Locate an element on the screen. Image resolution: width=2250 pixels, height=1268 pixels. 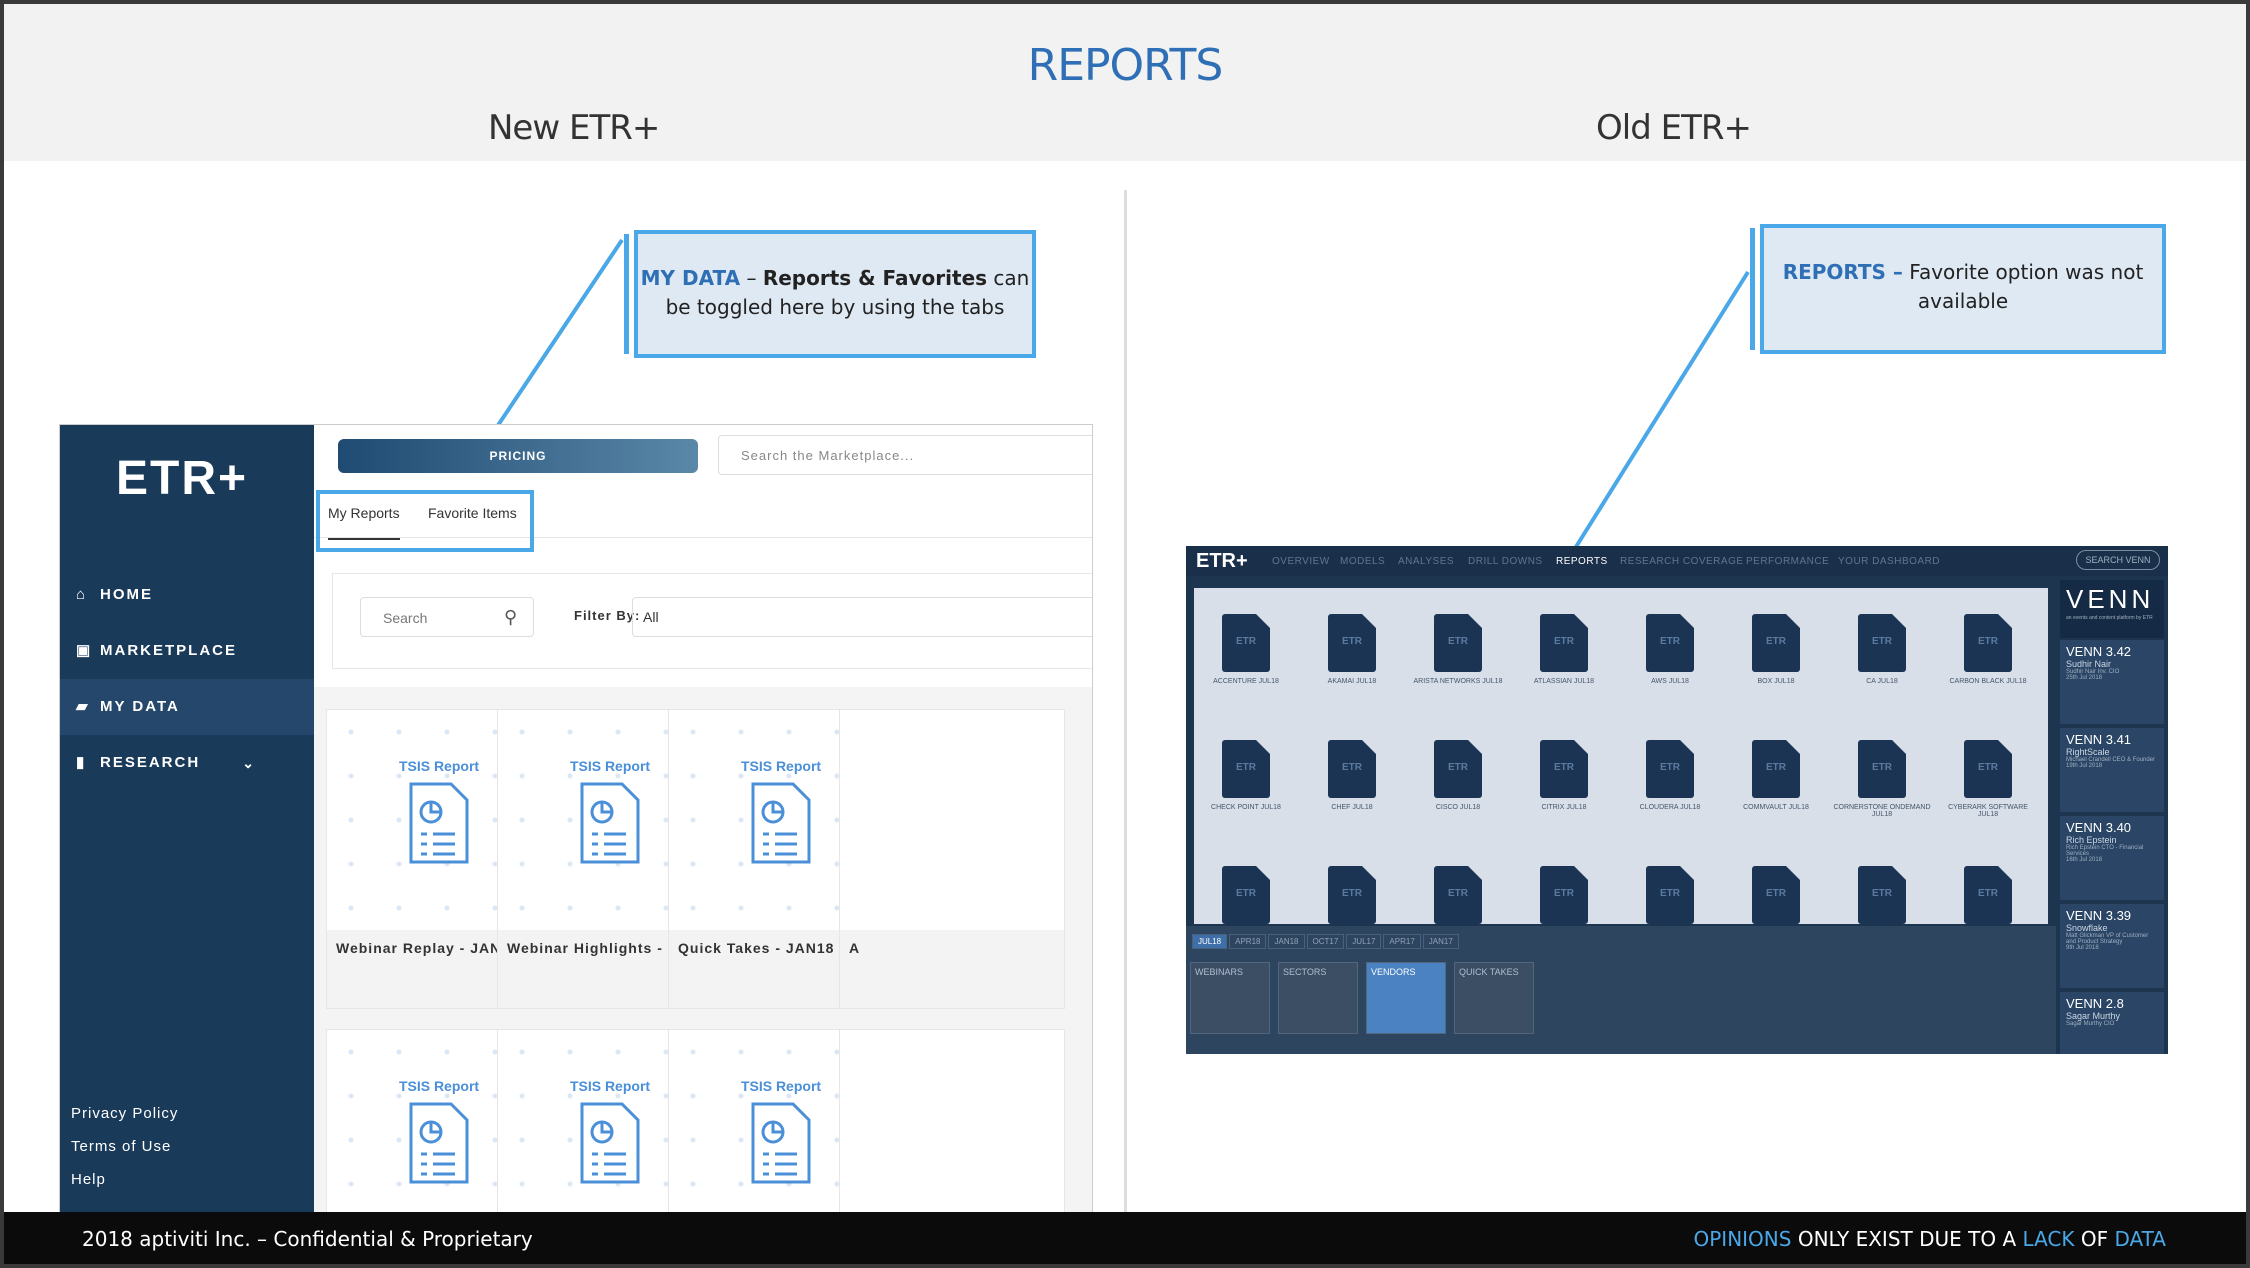
category-tile-quick-takes: QUICK TAKES is located at coordinates (1494, 998).